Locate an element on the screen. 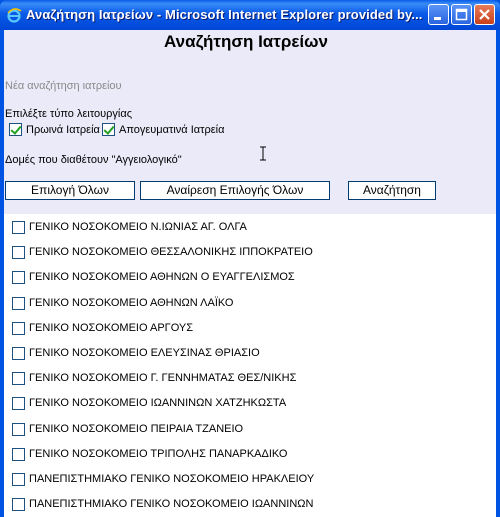 The image size is (500, 517). hospital-label: ΓΕΝΙΚΟ ΝΟΣΟΚΟΜΕΙΟ ΠΕΙΡΑΙΑ ΤΖΑΝΕΙΟ is located at coordinates (136, 428).